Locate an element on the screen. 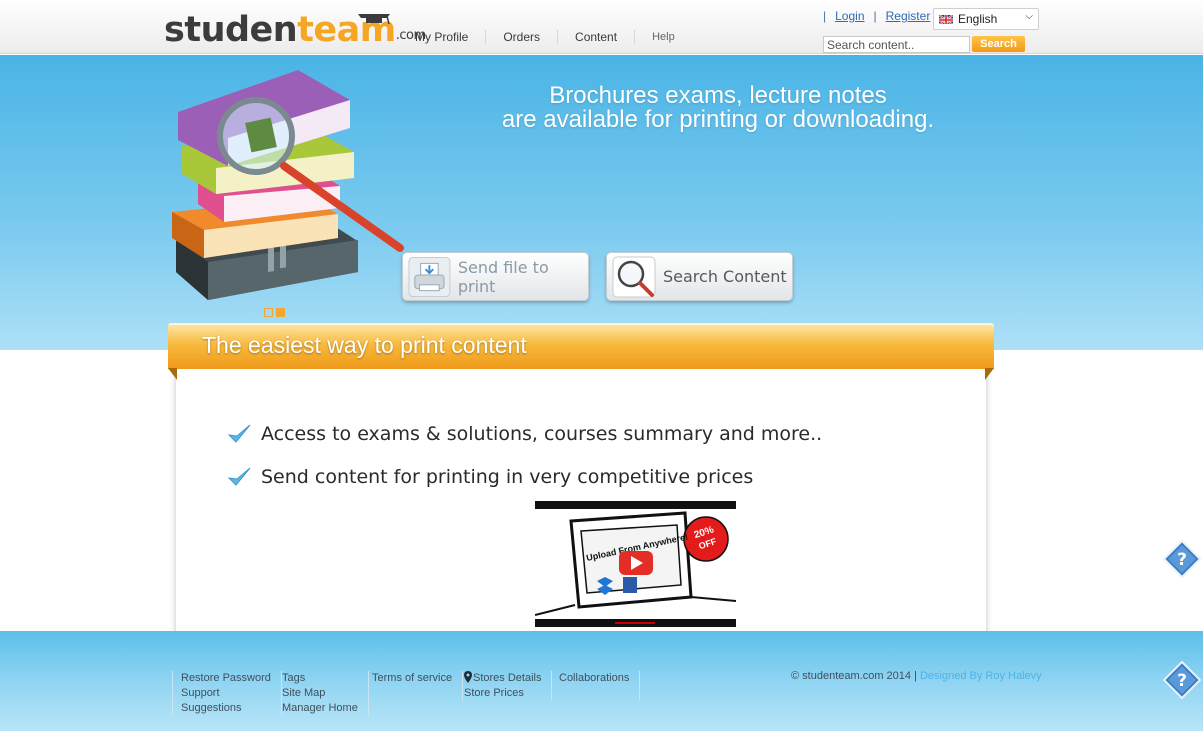  uk-flag-icon is located at coordinates (946, 19).